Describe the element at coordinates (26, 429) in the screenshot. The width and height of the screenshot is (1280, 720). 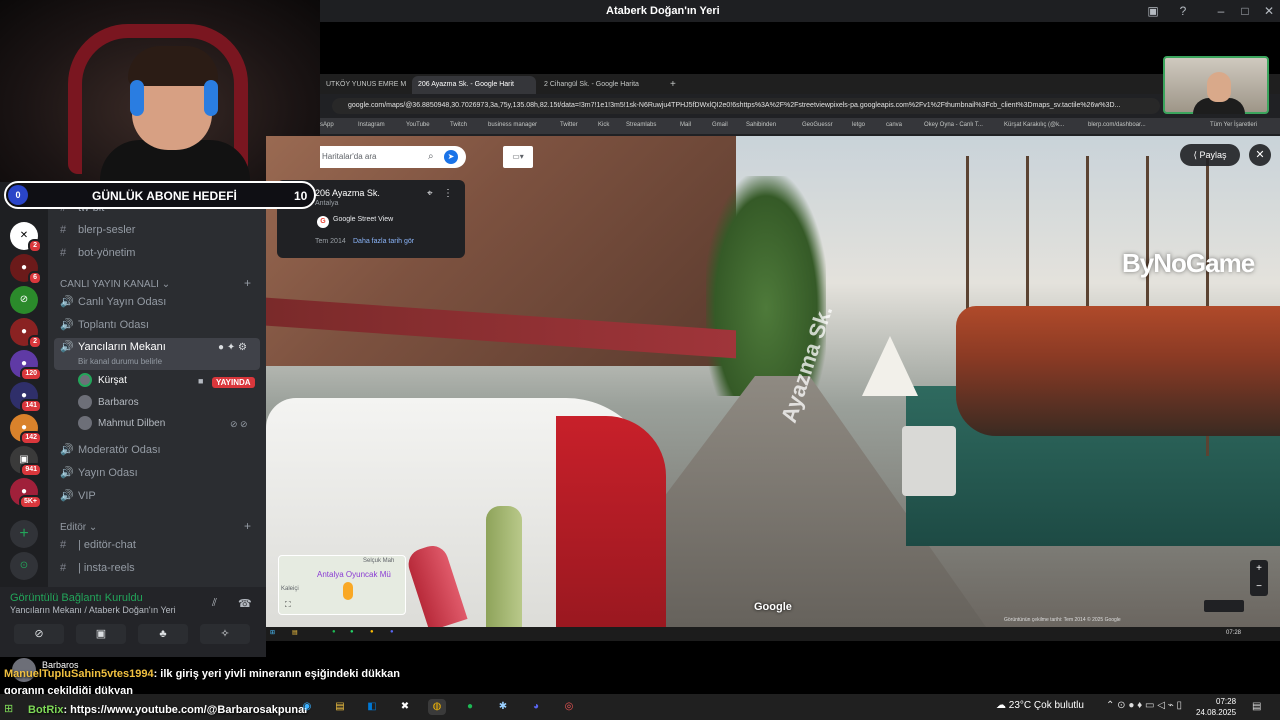
I see `server-icon: ● 142` at that location.